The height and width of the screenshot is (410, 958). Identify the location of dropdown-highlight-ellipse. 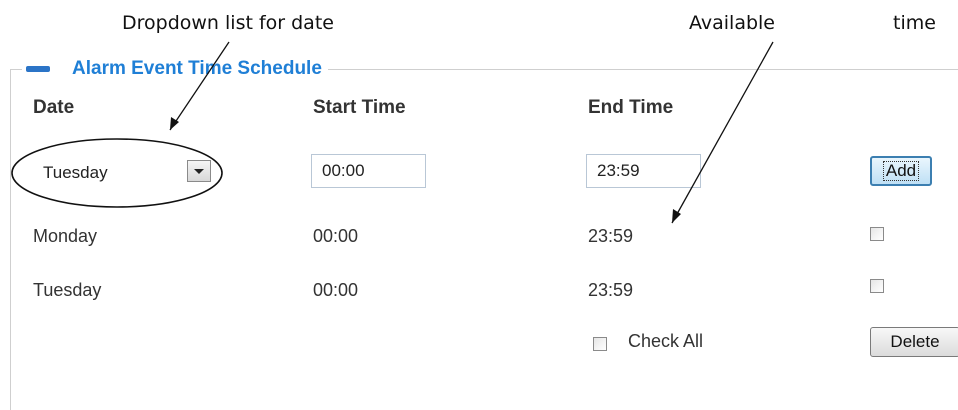
(117, 173).